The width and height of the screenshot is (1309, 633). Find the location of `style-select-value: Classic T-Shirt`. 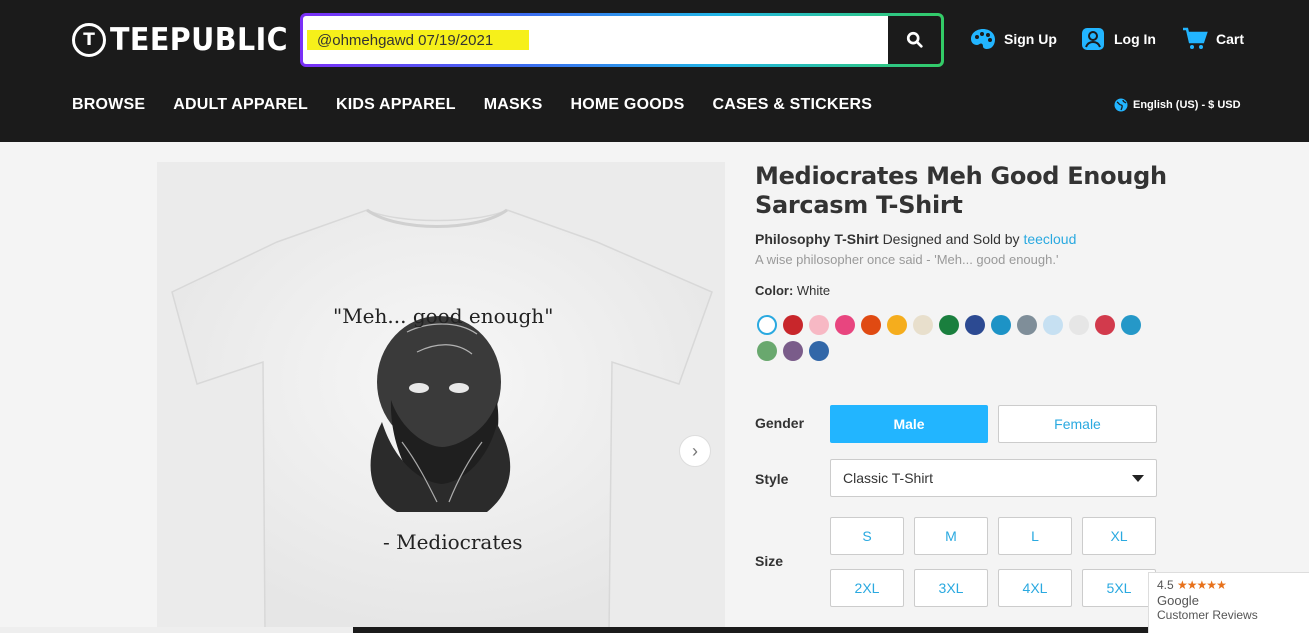

style-select-value: Classic T-Shirt is located at coordinates (888, 478).